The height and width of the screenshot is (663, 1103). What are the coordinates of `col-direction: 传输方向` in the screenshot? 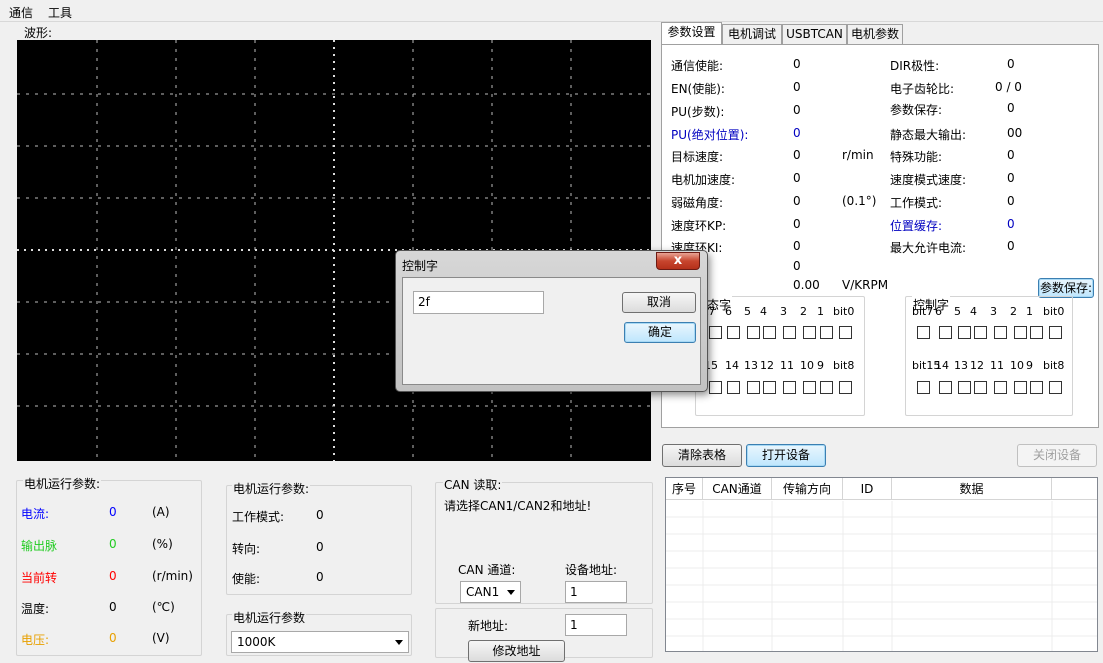 It's located at (807, 489).